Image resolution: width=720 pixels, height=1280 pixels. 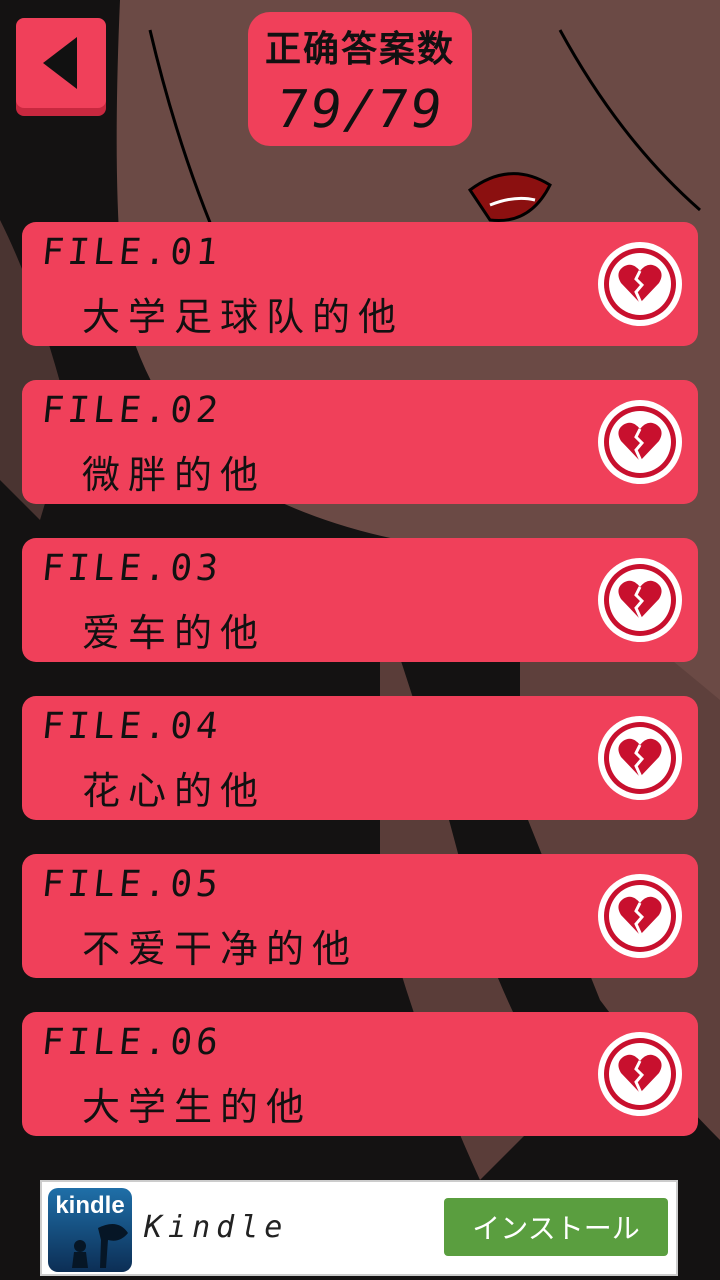 I want to click on reader-tree-icon, so click(x=100, y=1246).